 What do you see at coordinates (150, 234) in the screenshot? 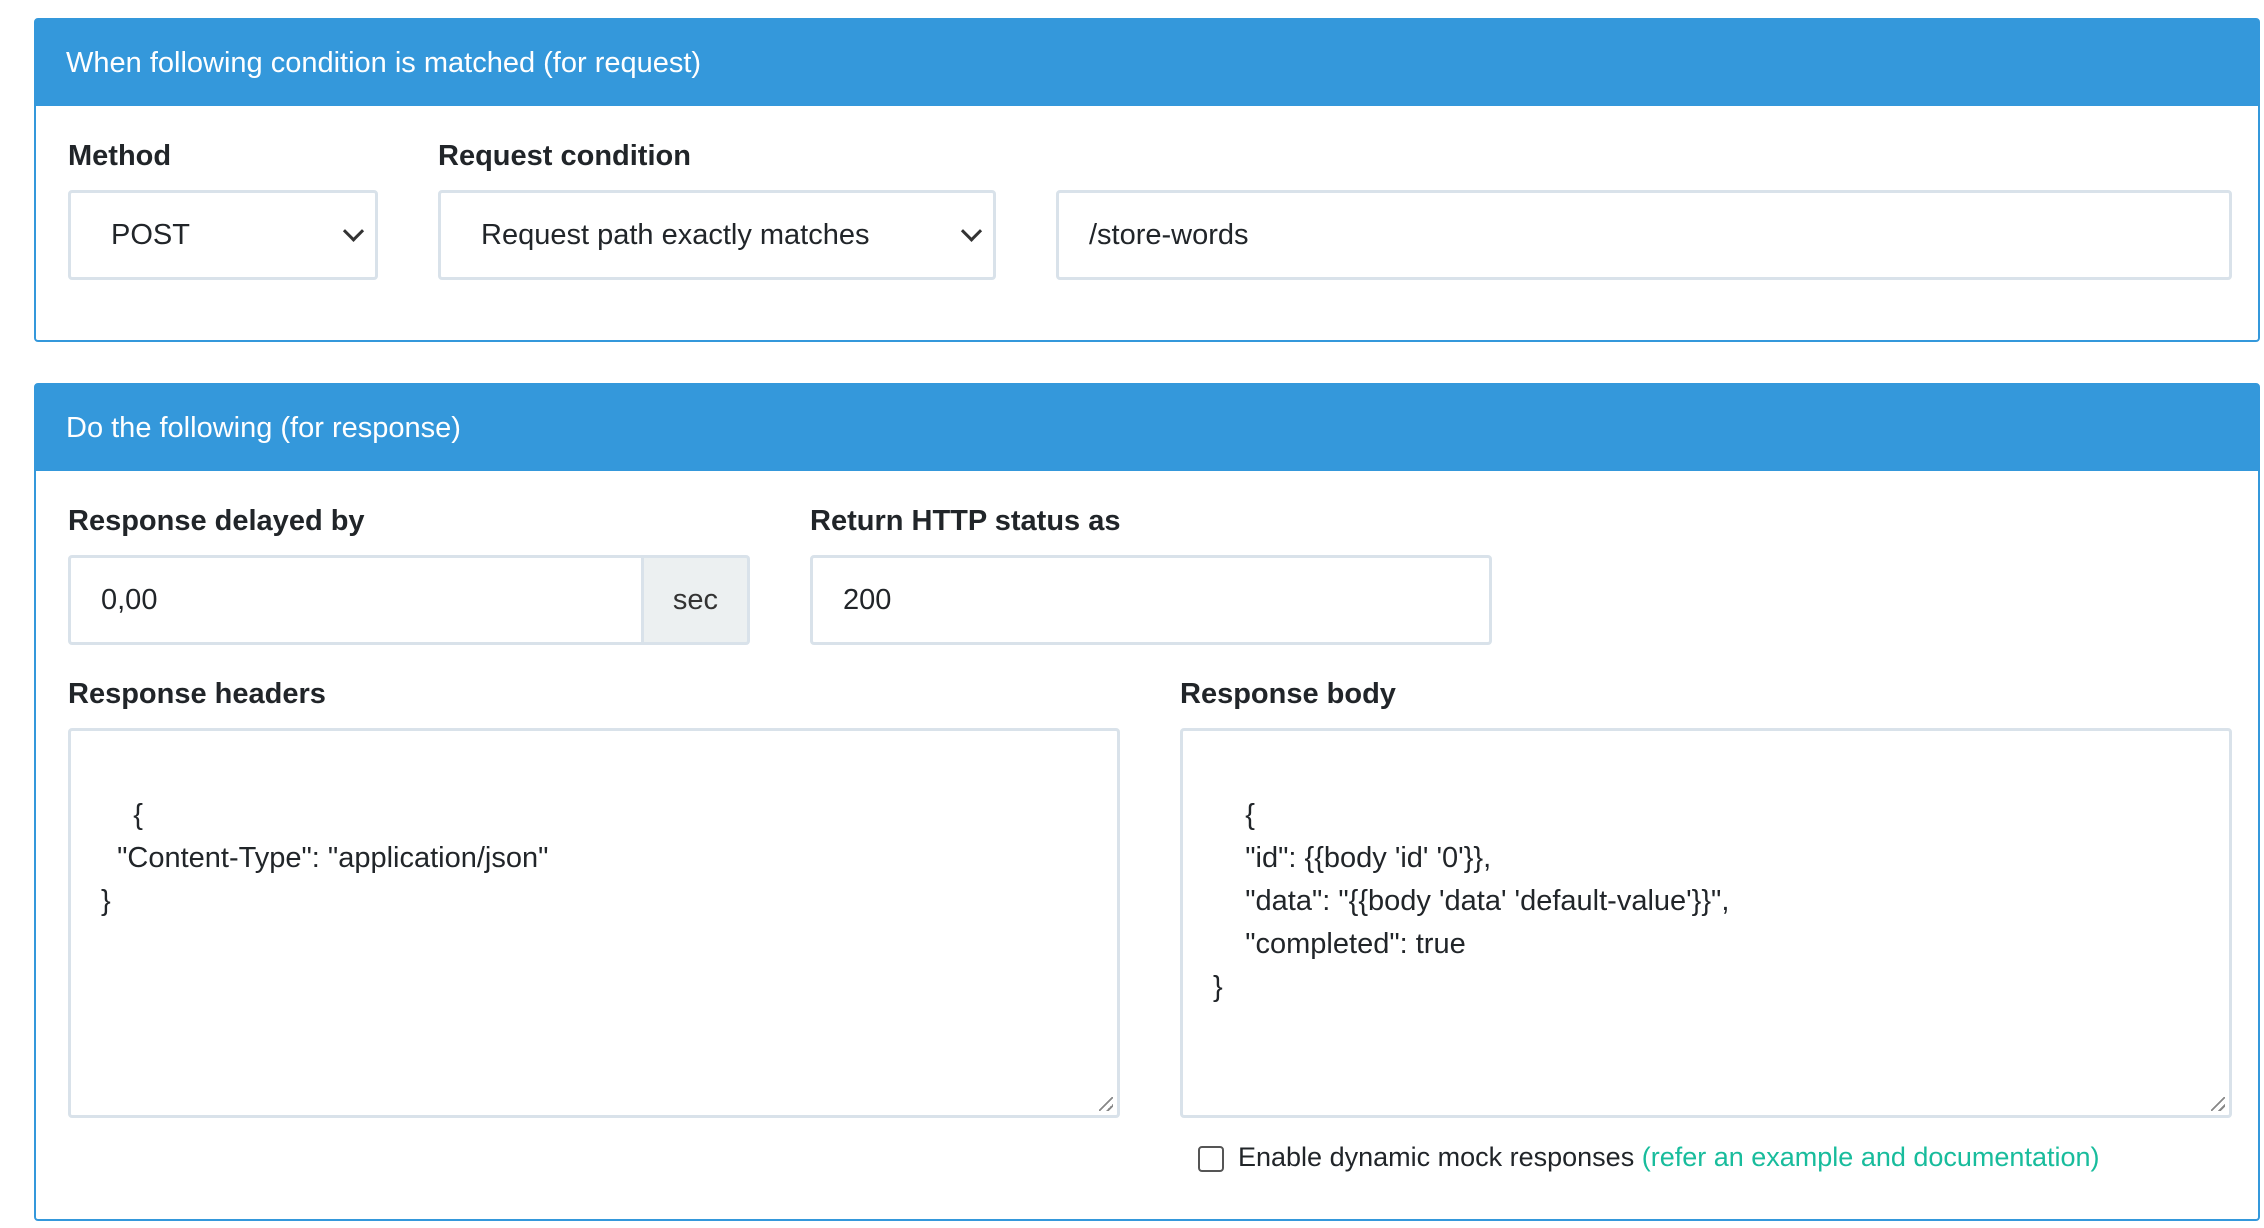
I see `method-select-value: POST` at bounding box center [150, 234].